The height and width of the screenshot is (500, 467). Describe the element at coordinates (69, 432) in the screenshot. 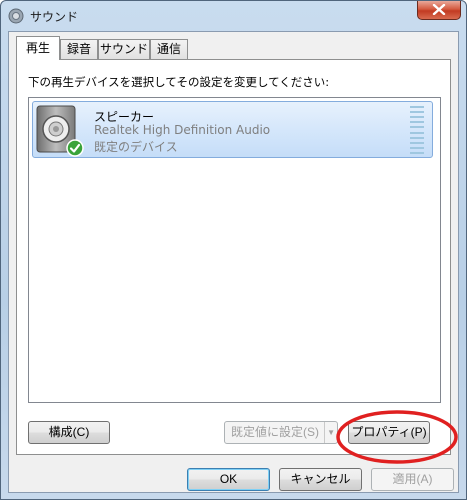

I see `configure-button: 構成(C)` at that location.